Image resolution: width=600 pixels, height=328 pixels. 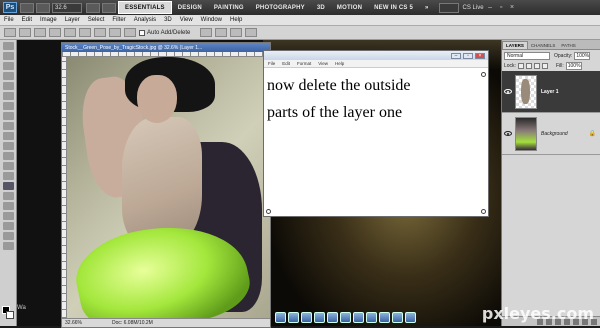 What do you see at coordinates (501, 7) in the screenshot?
I see `restore-icon: ▫` at bounding box center [501, 7].